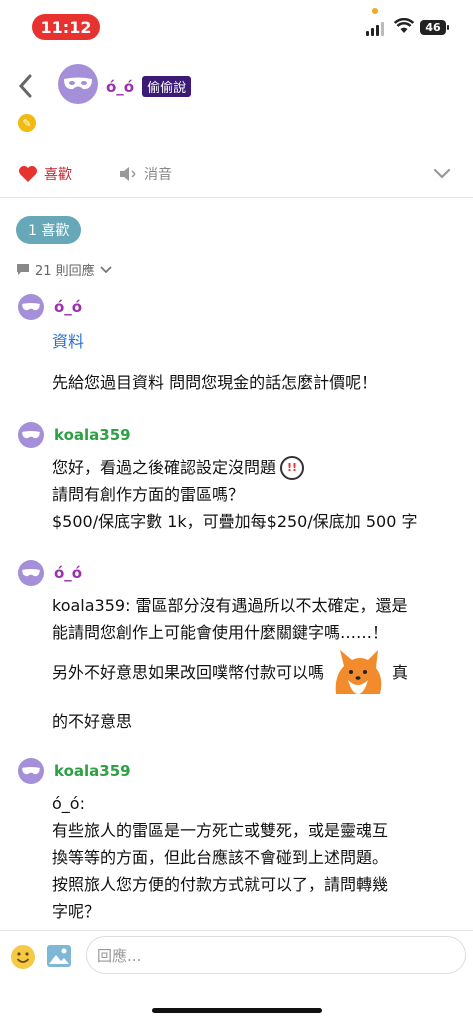  Describe the element at coordinates (158, 174) in the screenshot. I see `mute-button: 消音` at that location.